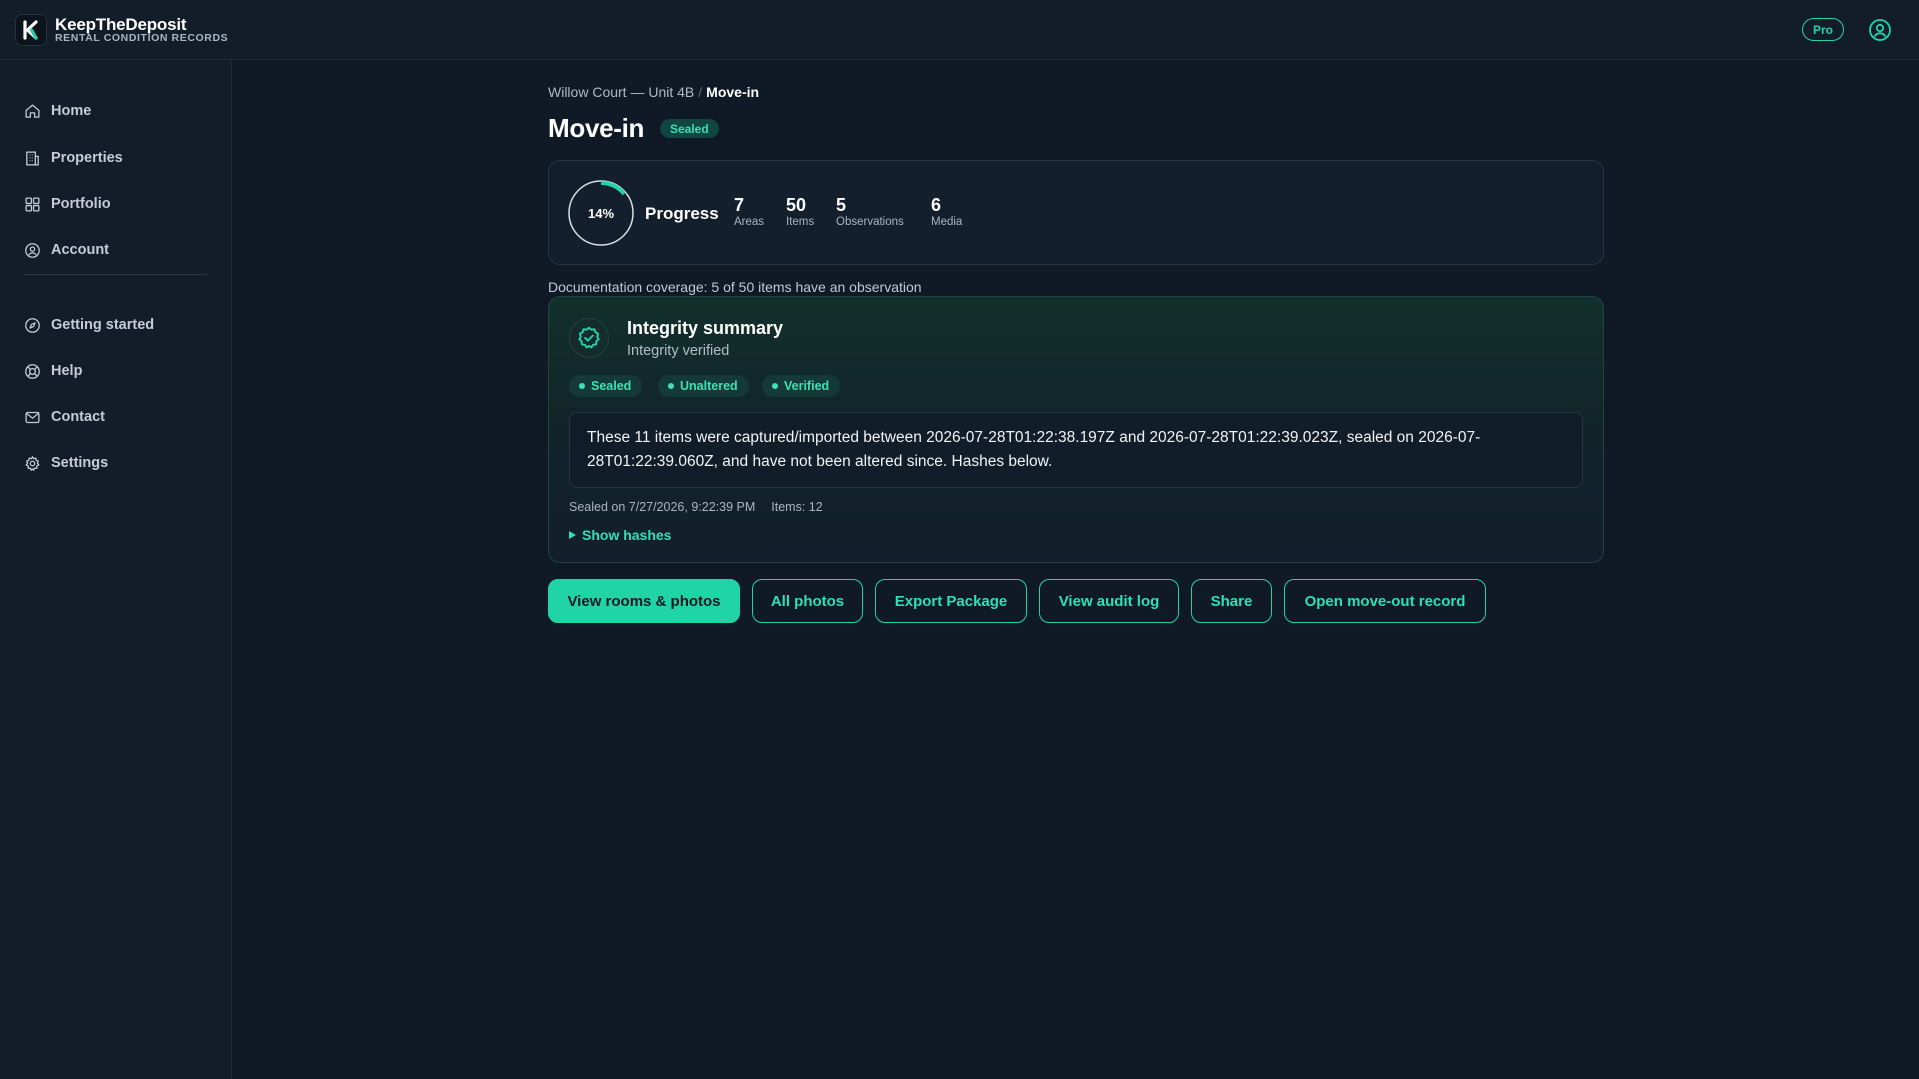 This screenshot has height=1079, width=1919. What do you see at coordinates (81, 204) in the screenshot?
I see `sidebar-item-label: Portfolio` at bounding box center [81, 204].